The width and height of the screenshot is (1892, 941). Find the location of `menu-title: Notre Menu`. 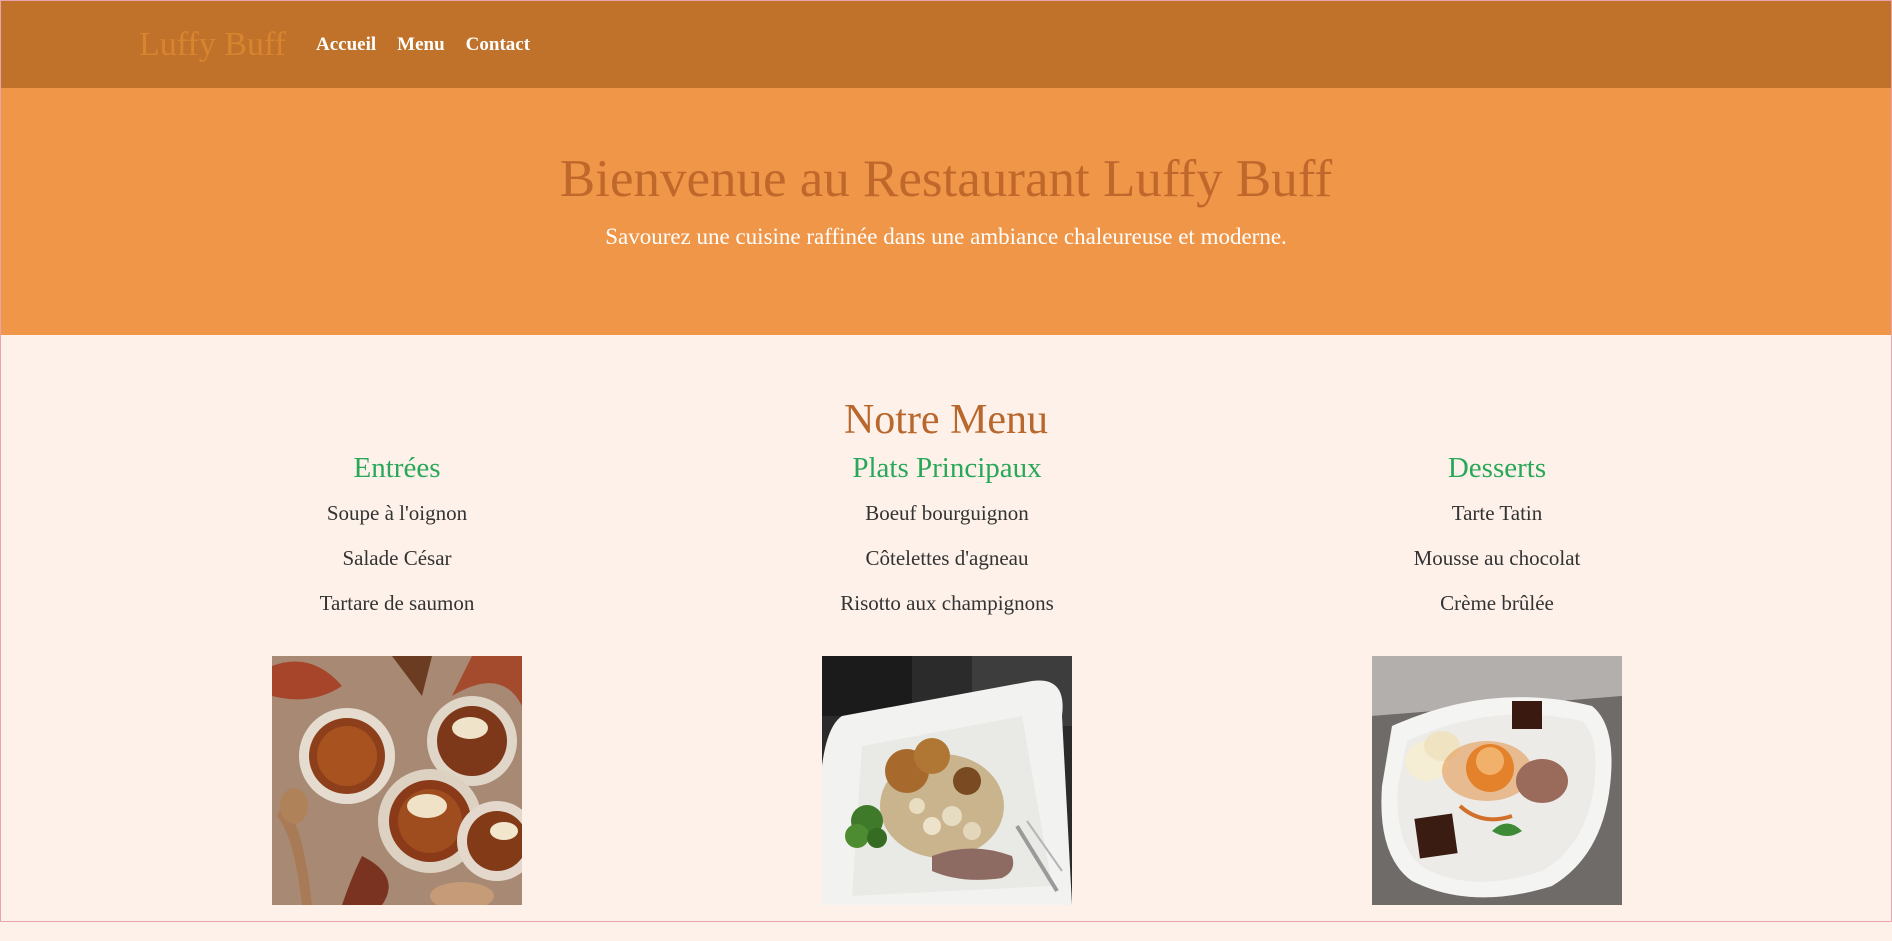

menu-title: Notre Menu is located at coordinates (946, 420).